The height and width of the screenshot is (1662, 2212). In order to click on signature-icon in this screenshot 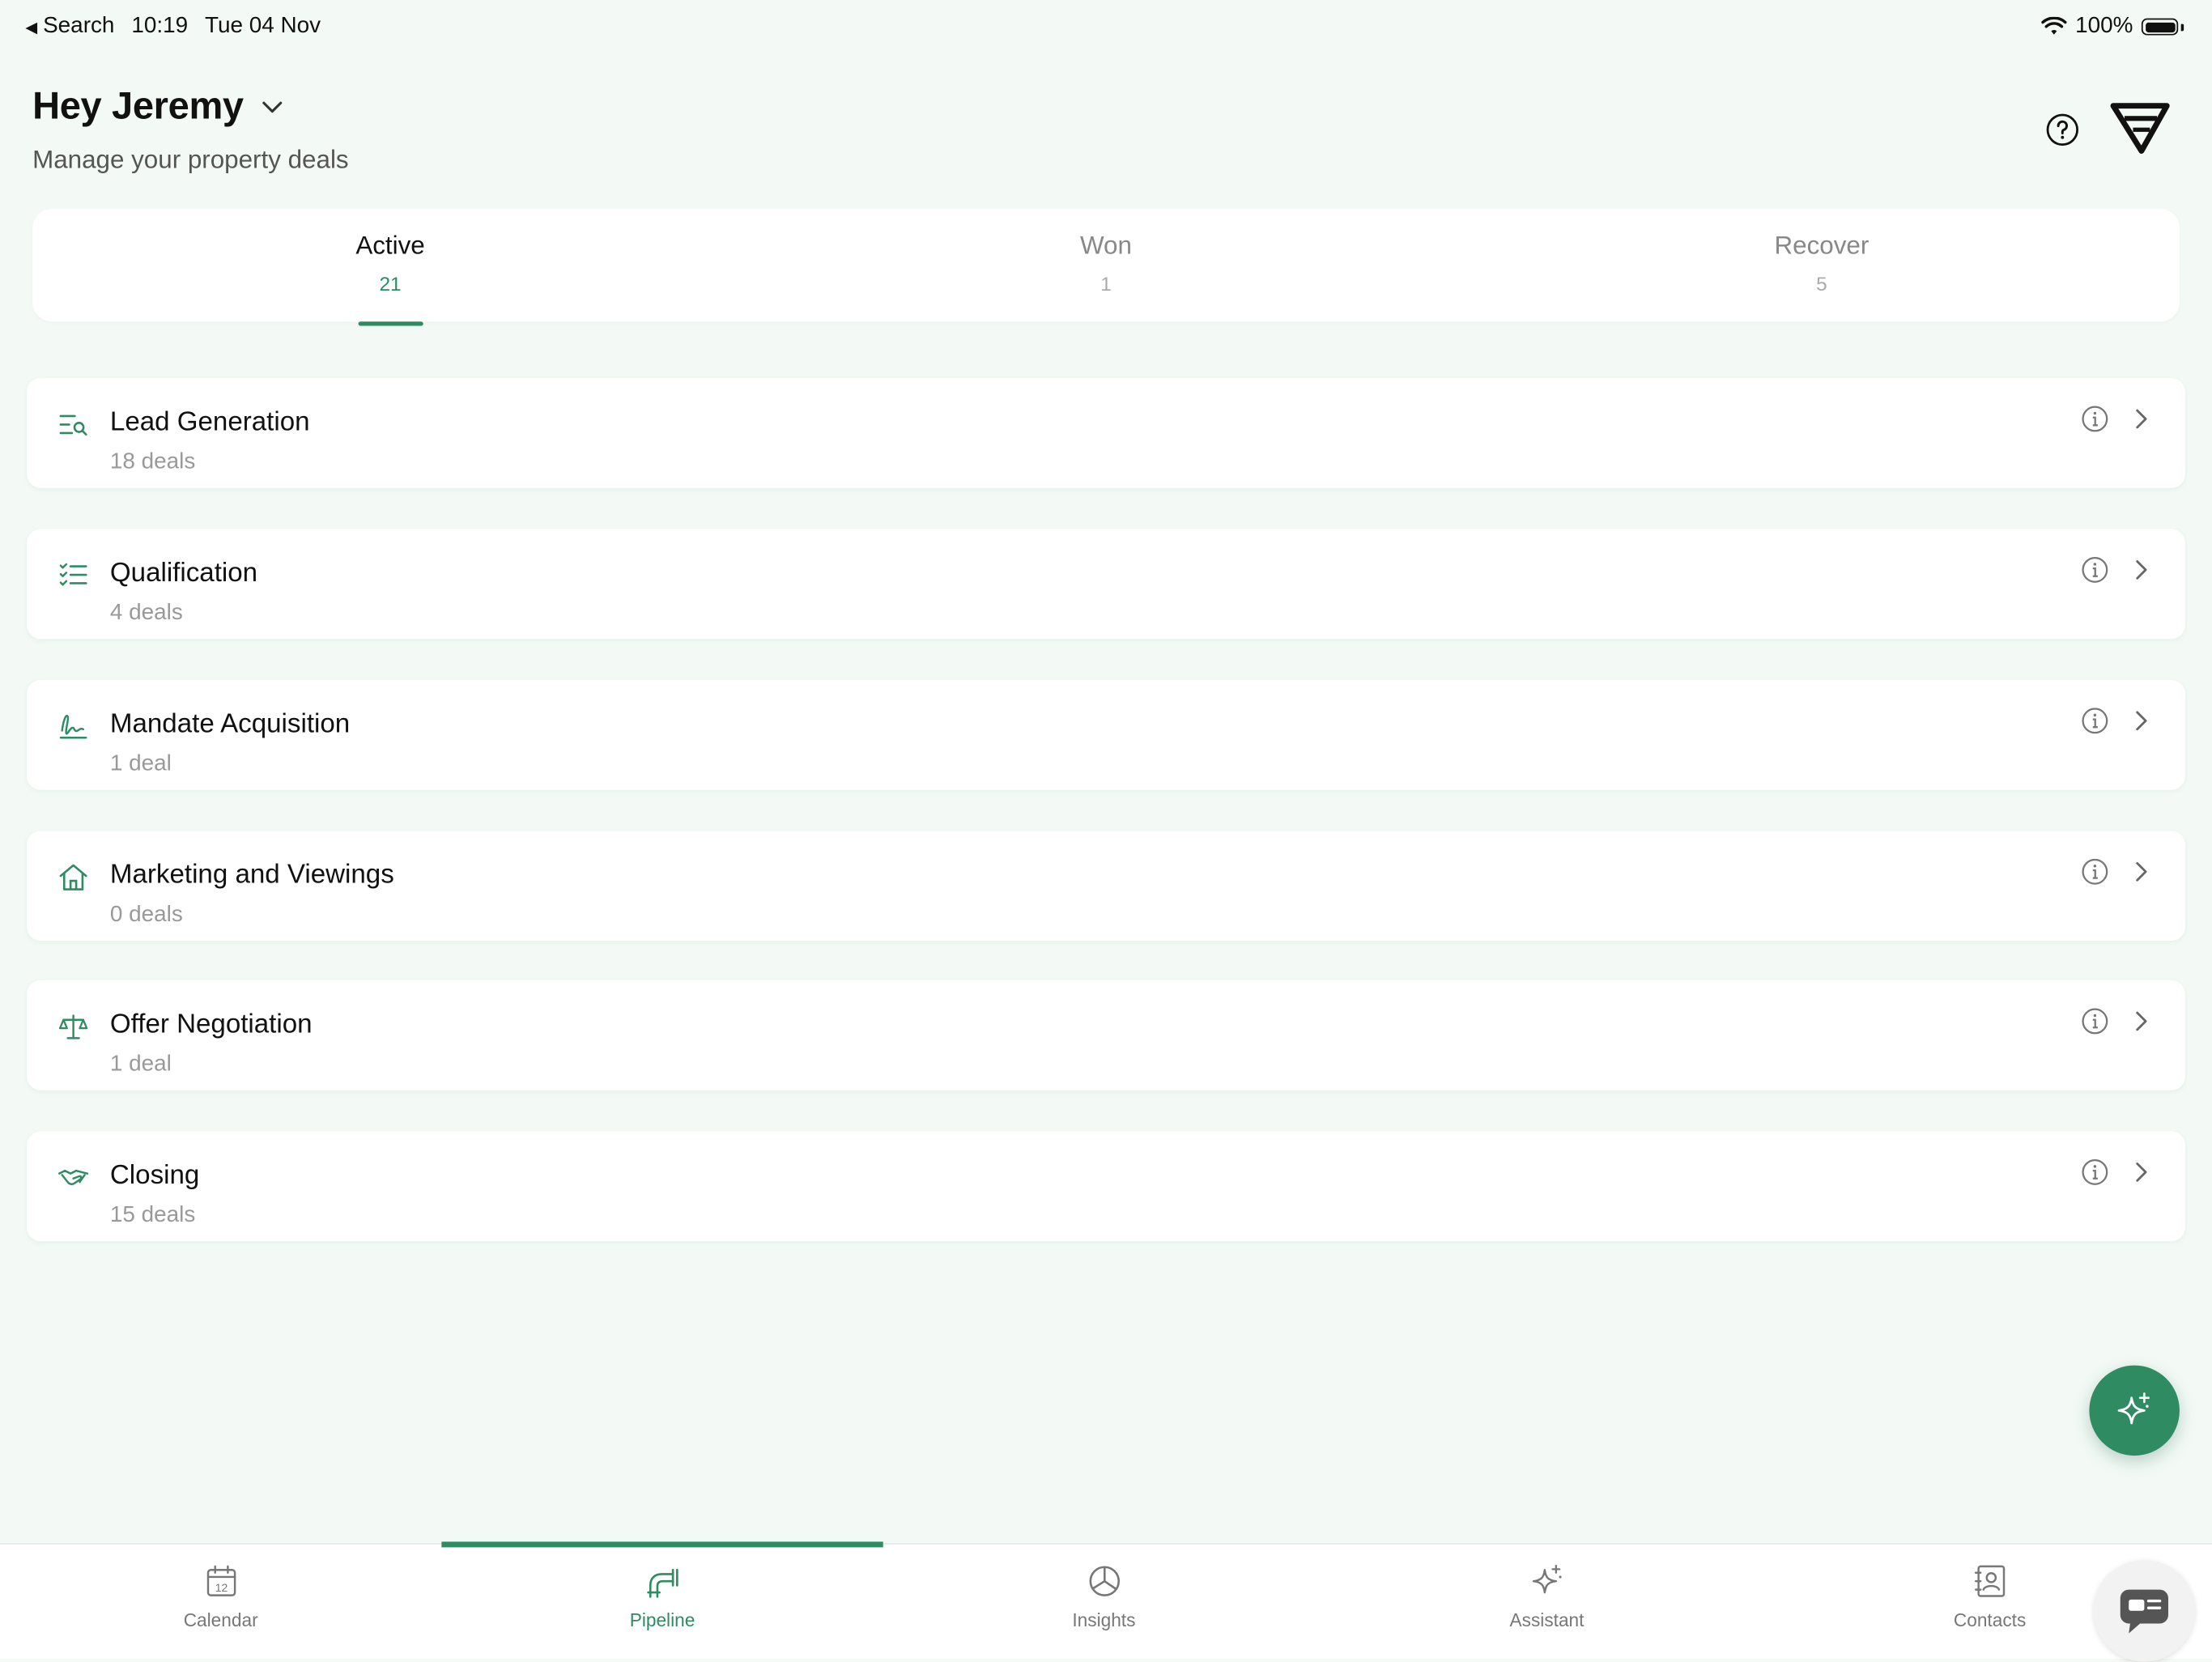, I will do `click(73, 727)`.